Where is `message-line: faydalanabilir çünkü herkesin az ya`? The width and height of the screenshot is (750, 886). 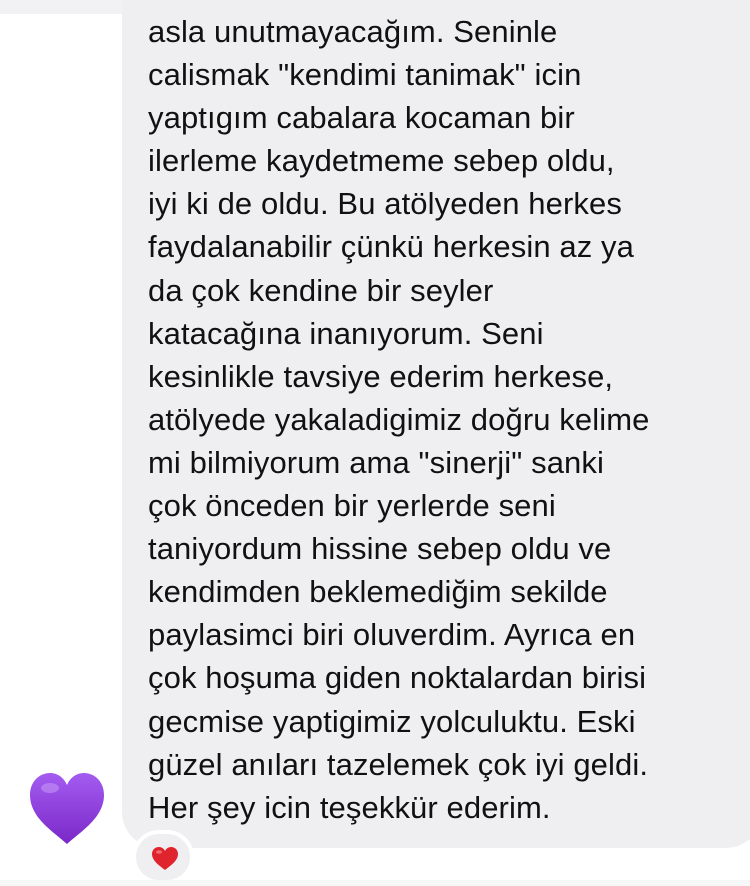 message-line: faydalanabilir çünkü herkesin az ya is located at coordinates (391, 247).